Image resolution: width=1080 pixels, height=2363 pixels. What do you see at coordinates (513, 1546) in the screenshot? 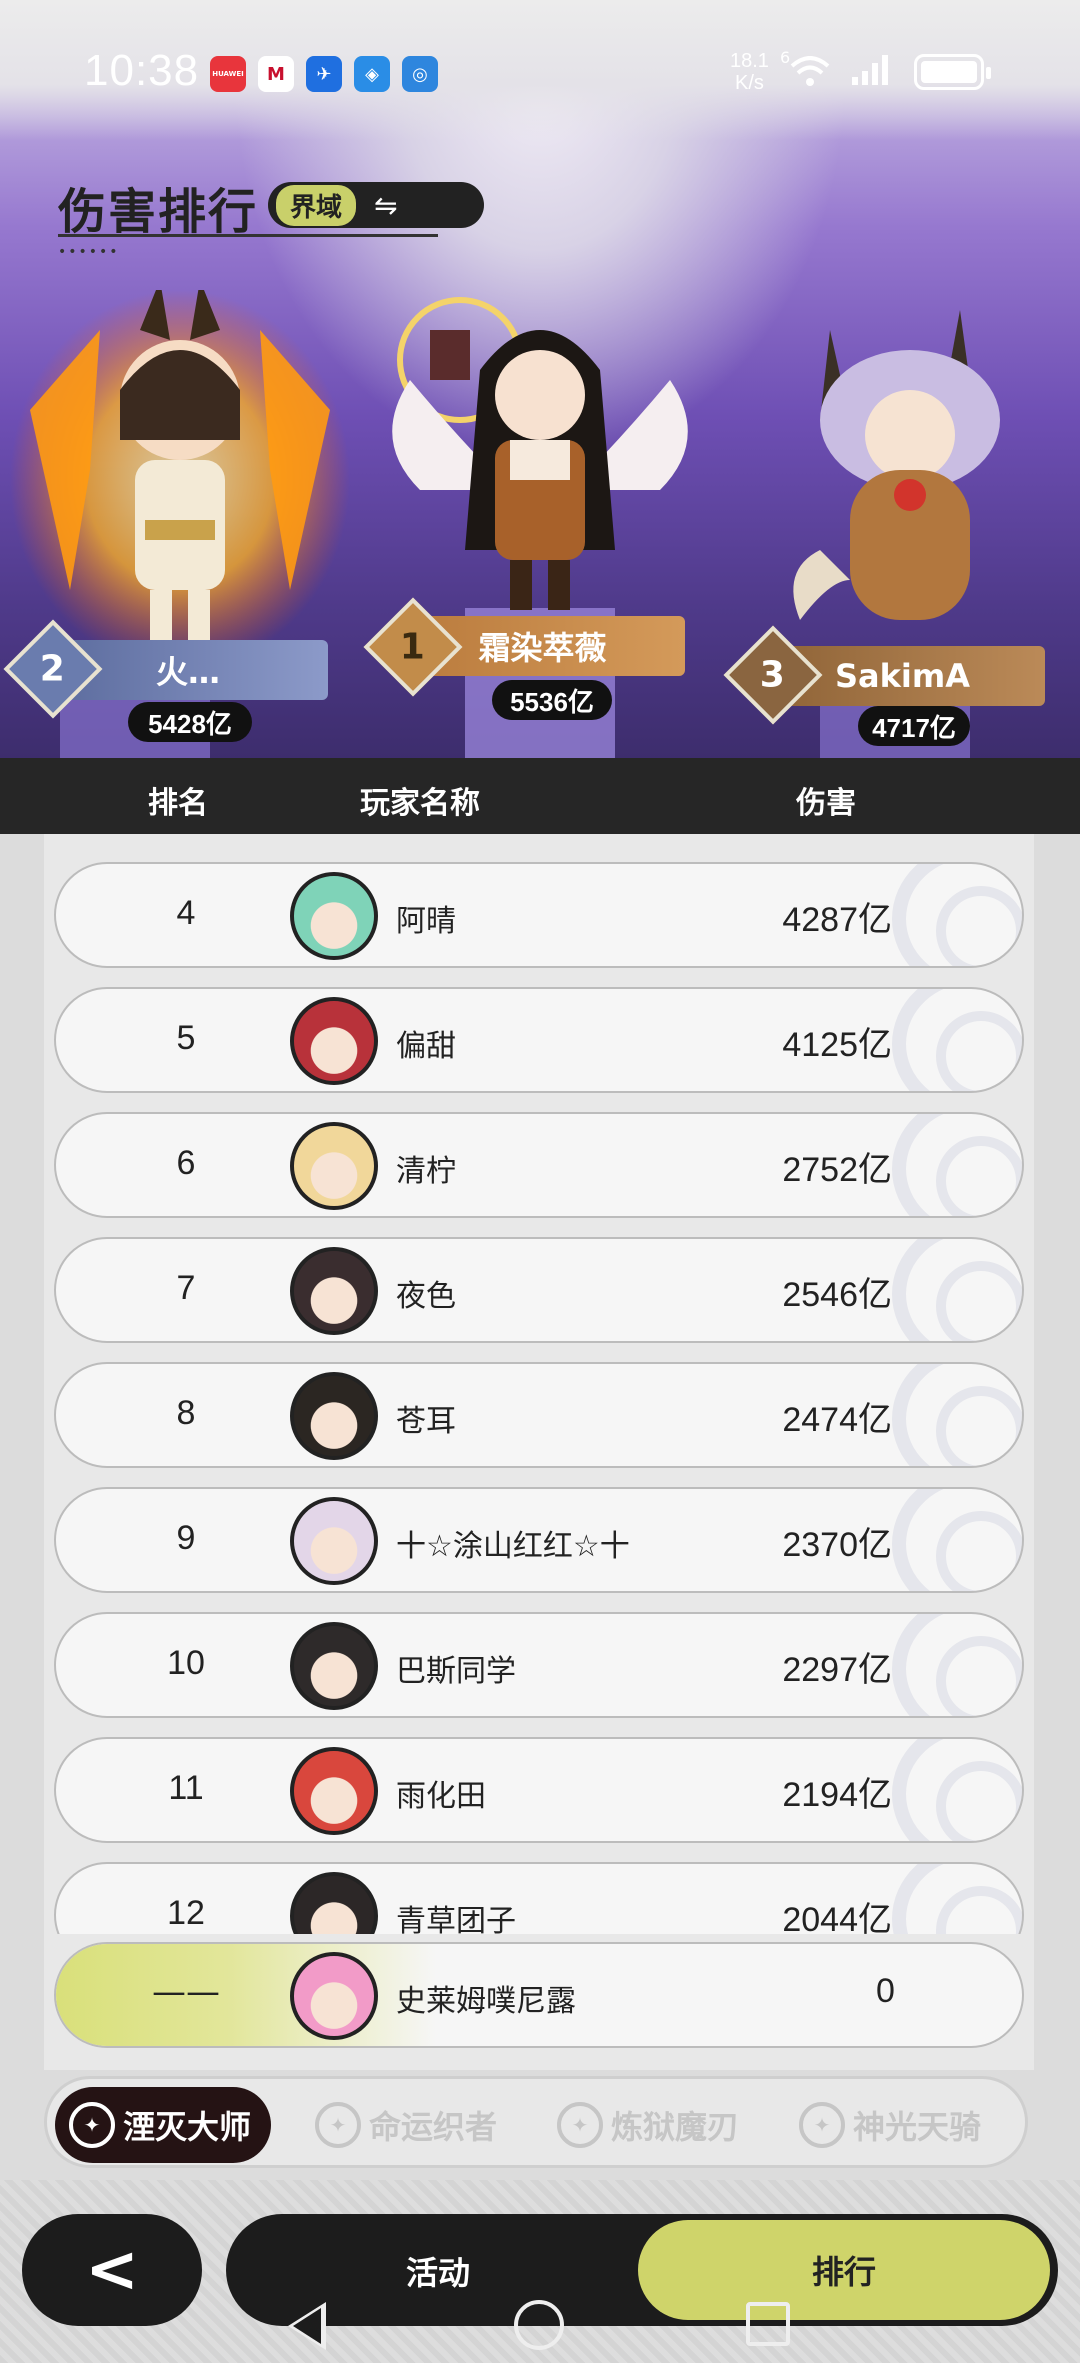
I see `player-name: 十☆涂山红红☆十` at bounding box center [513, 1546].